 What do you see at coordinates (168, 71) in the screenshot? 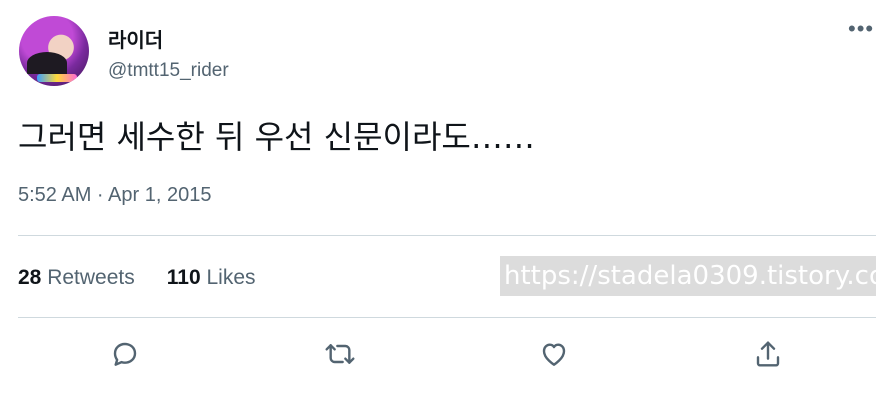
I see `user-handle: @tmtt15_rider` at bounding box center [168, 71].